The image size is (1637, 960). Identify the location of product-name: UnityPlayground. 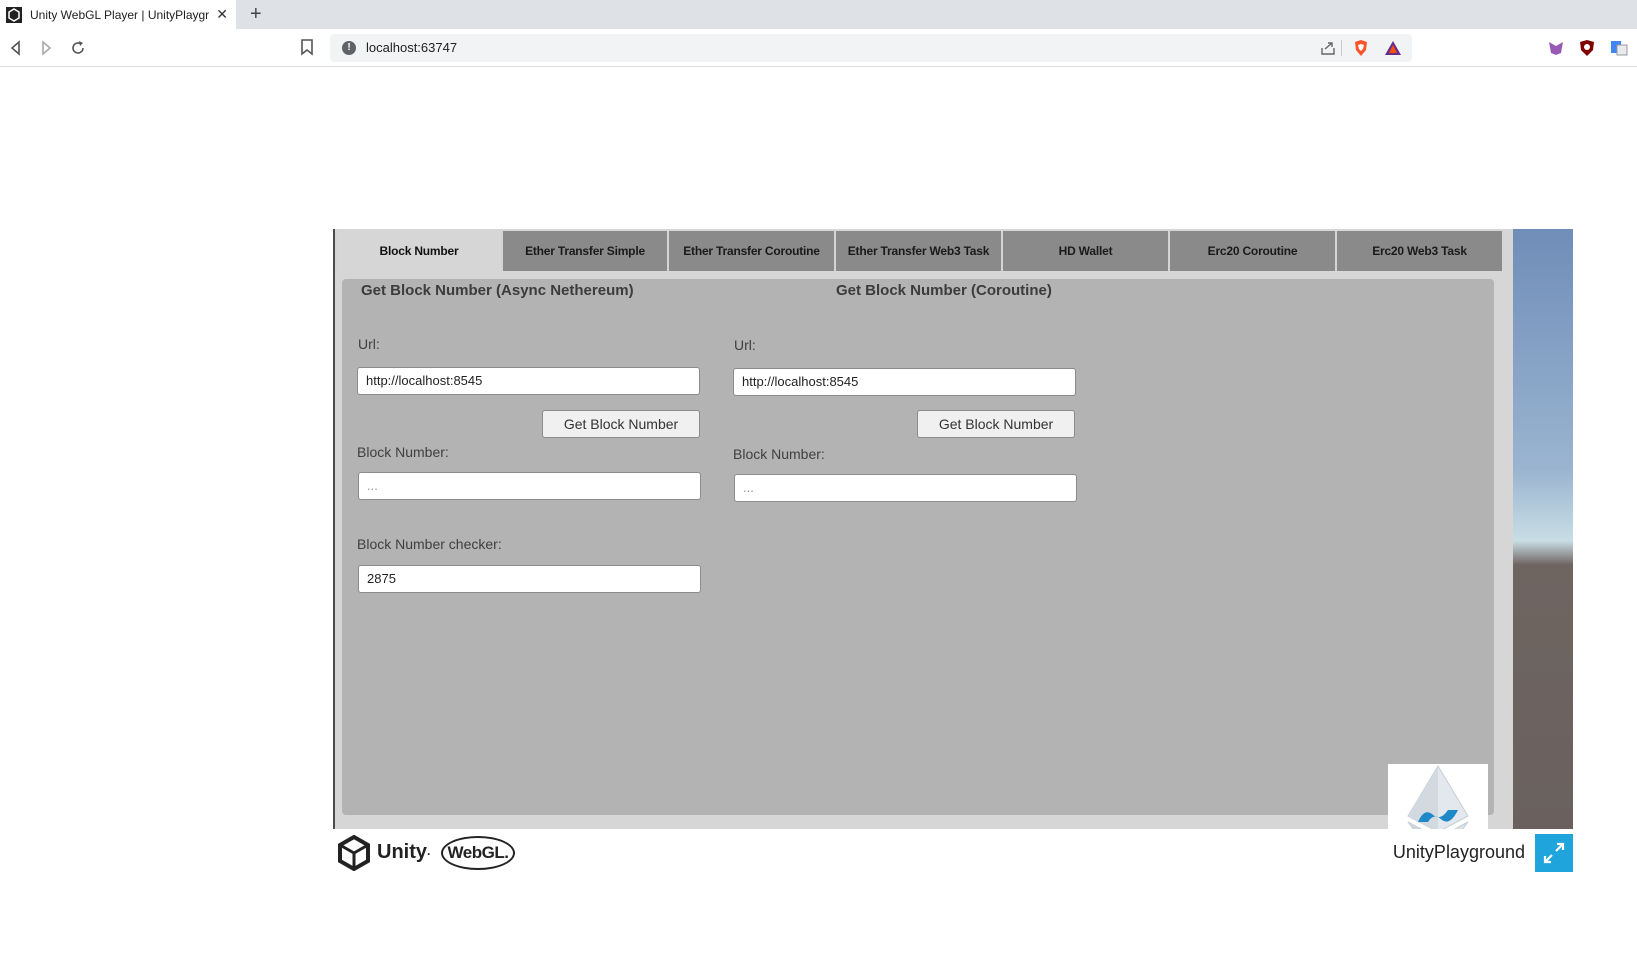
(1458, 852).